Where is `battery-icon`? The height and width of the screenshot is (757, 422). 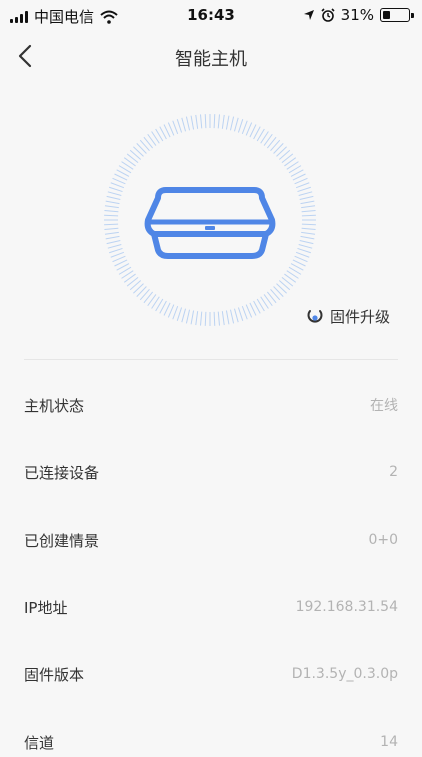
battery-icon is located at coordinates (397, 15).